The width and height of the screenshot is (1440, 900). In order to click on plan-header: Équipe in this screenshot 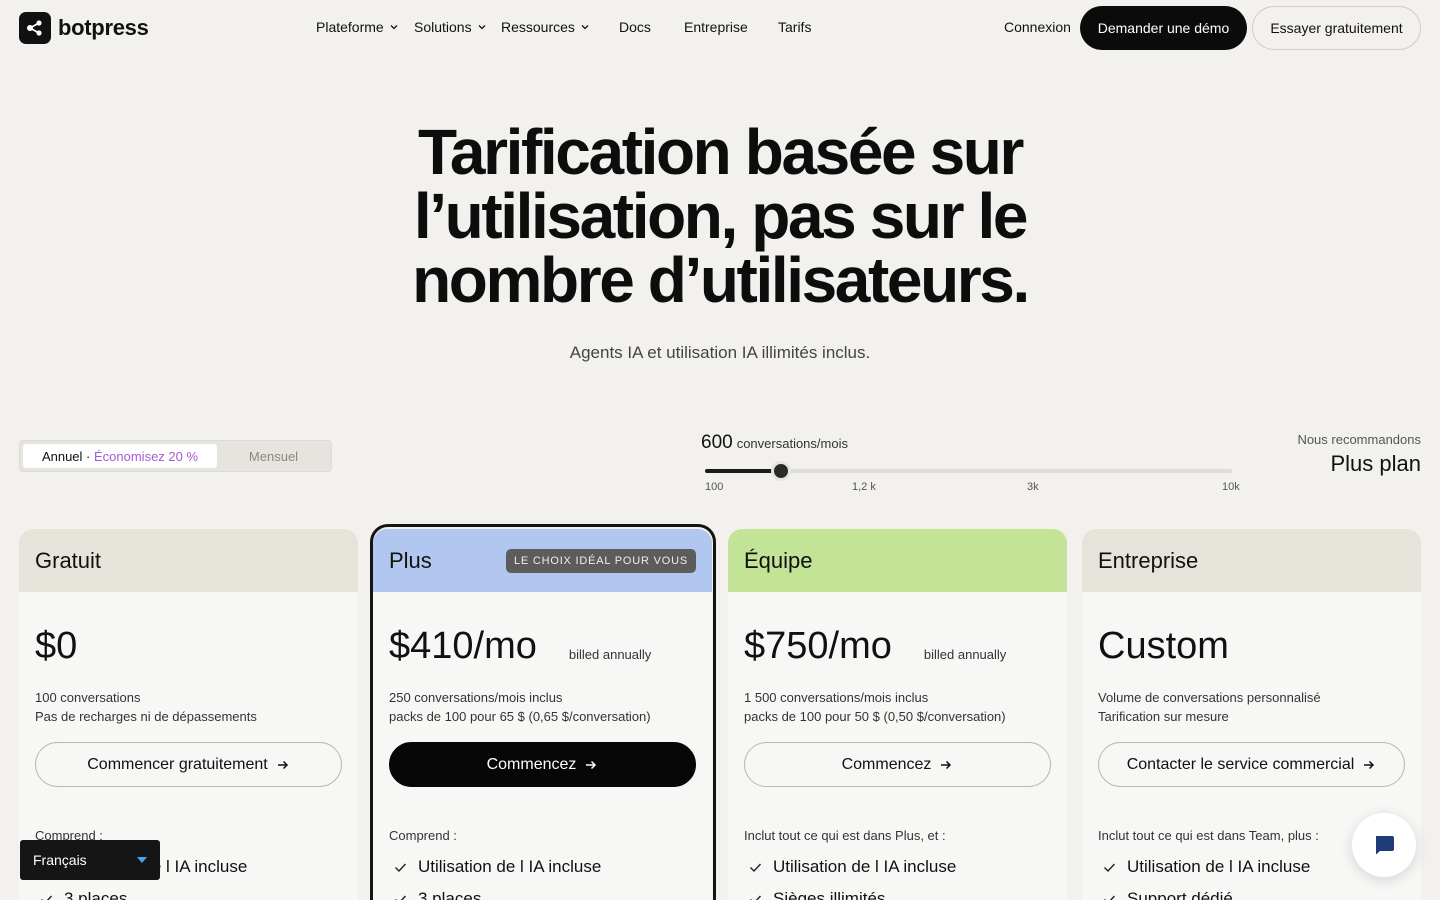, I will do `click(897, 560)`.